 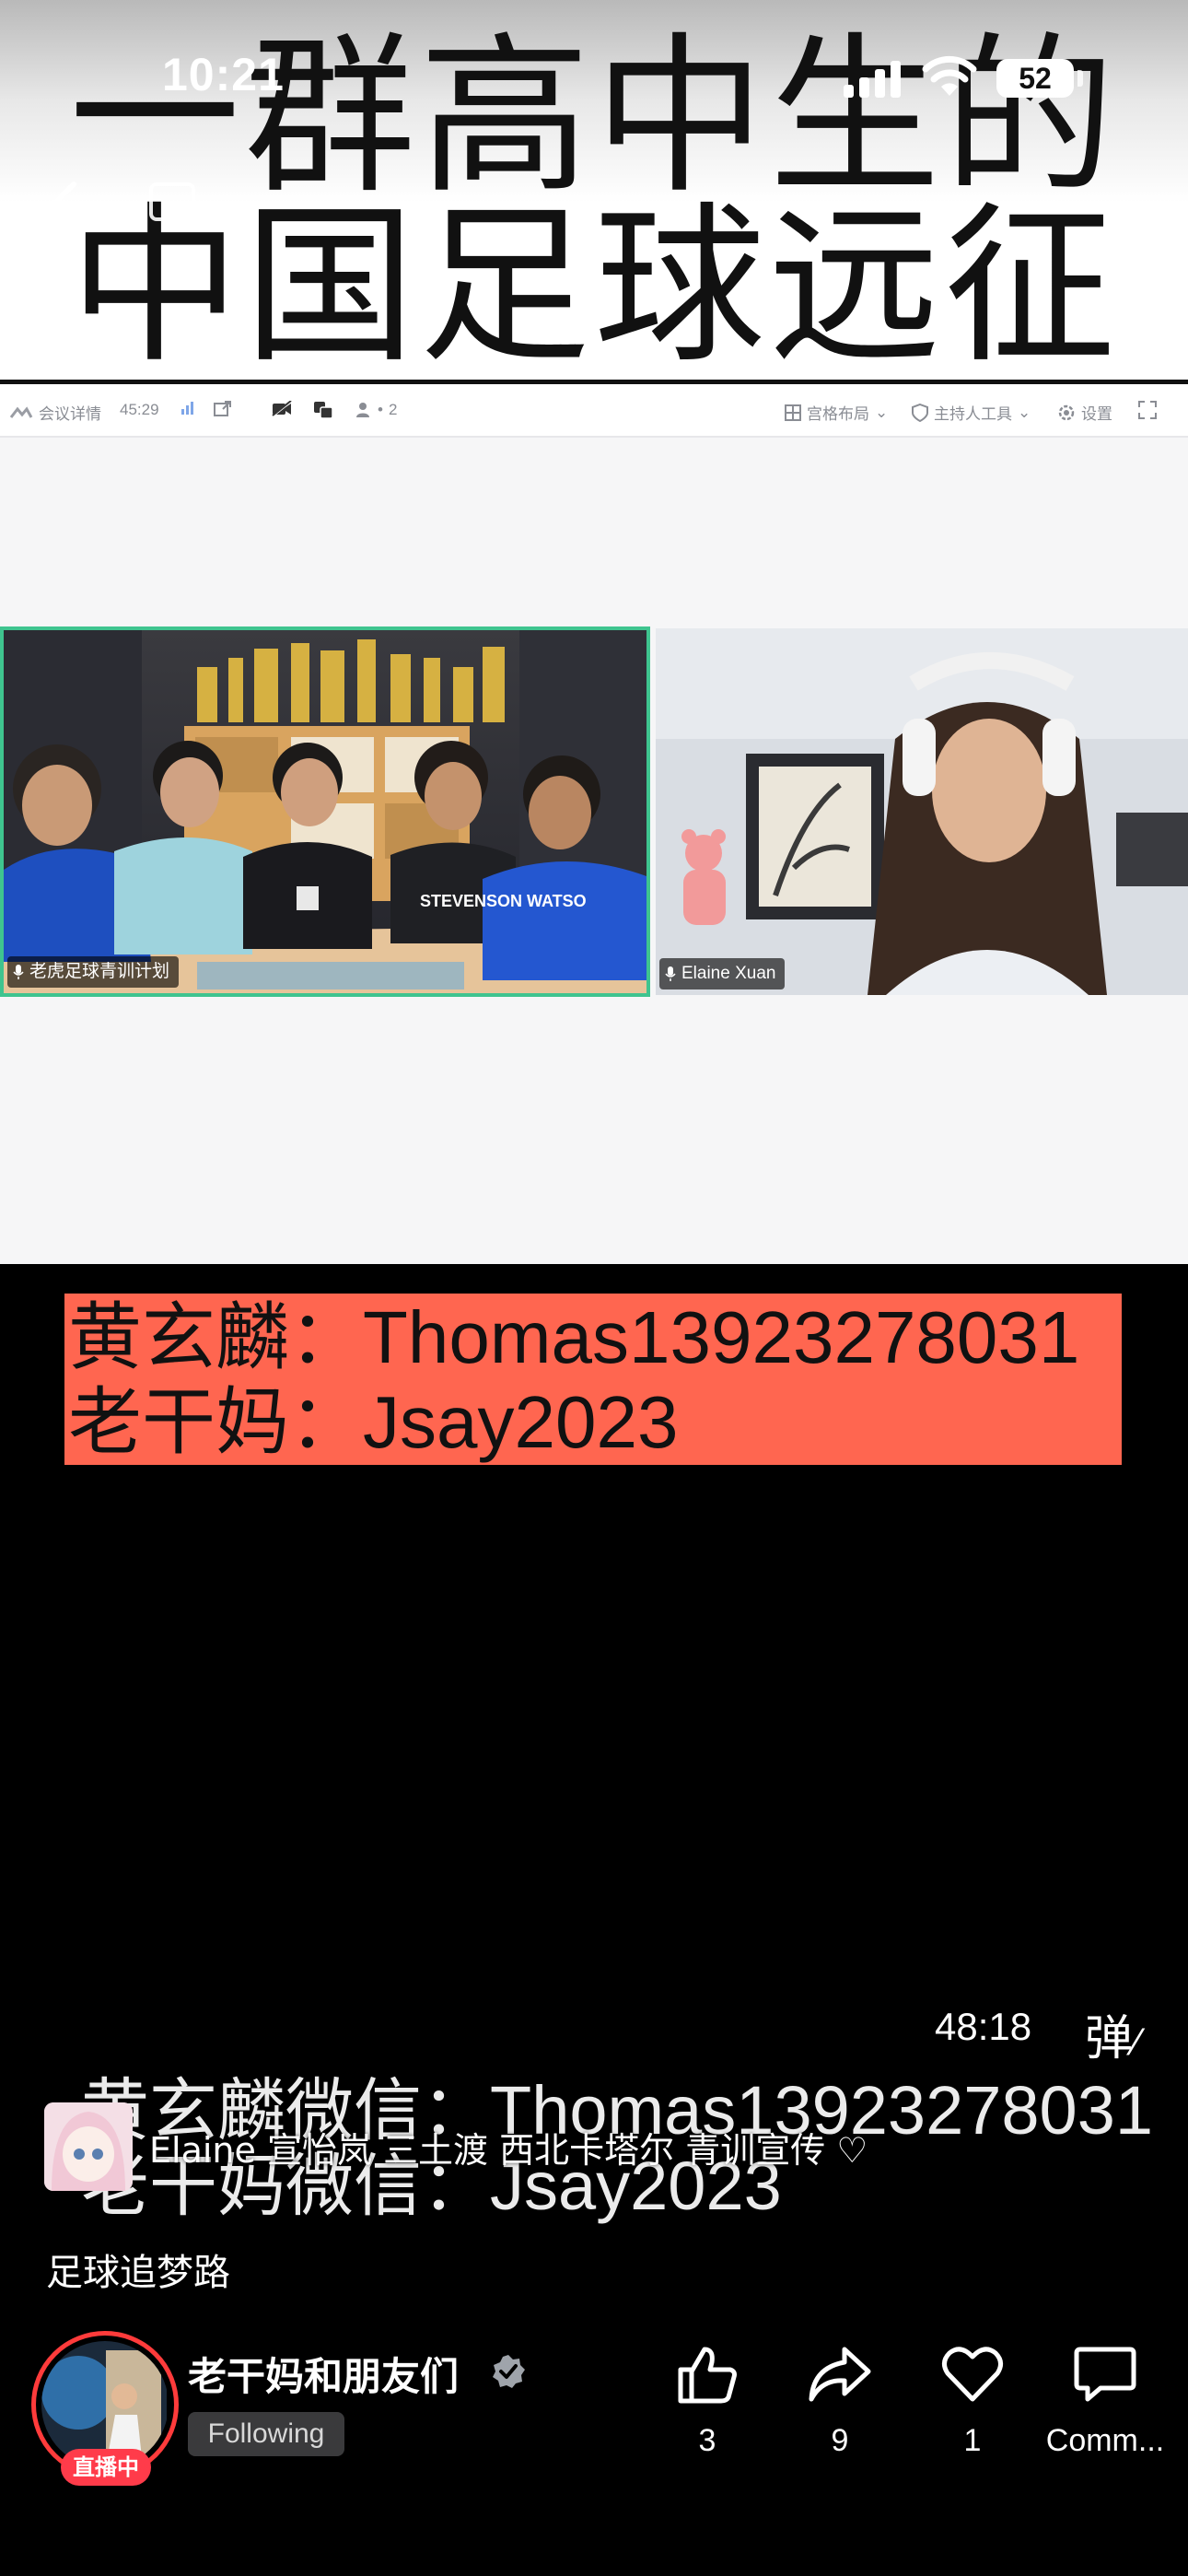 I want to click on battery-indicator: 52, so click(x=1035, y=78).